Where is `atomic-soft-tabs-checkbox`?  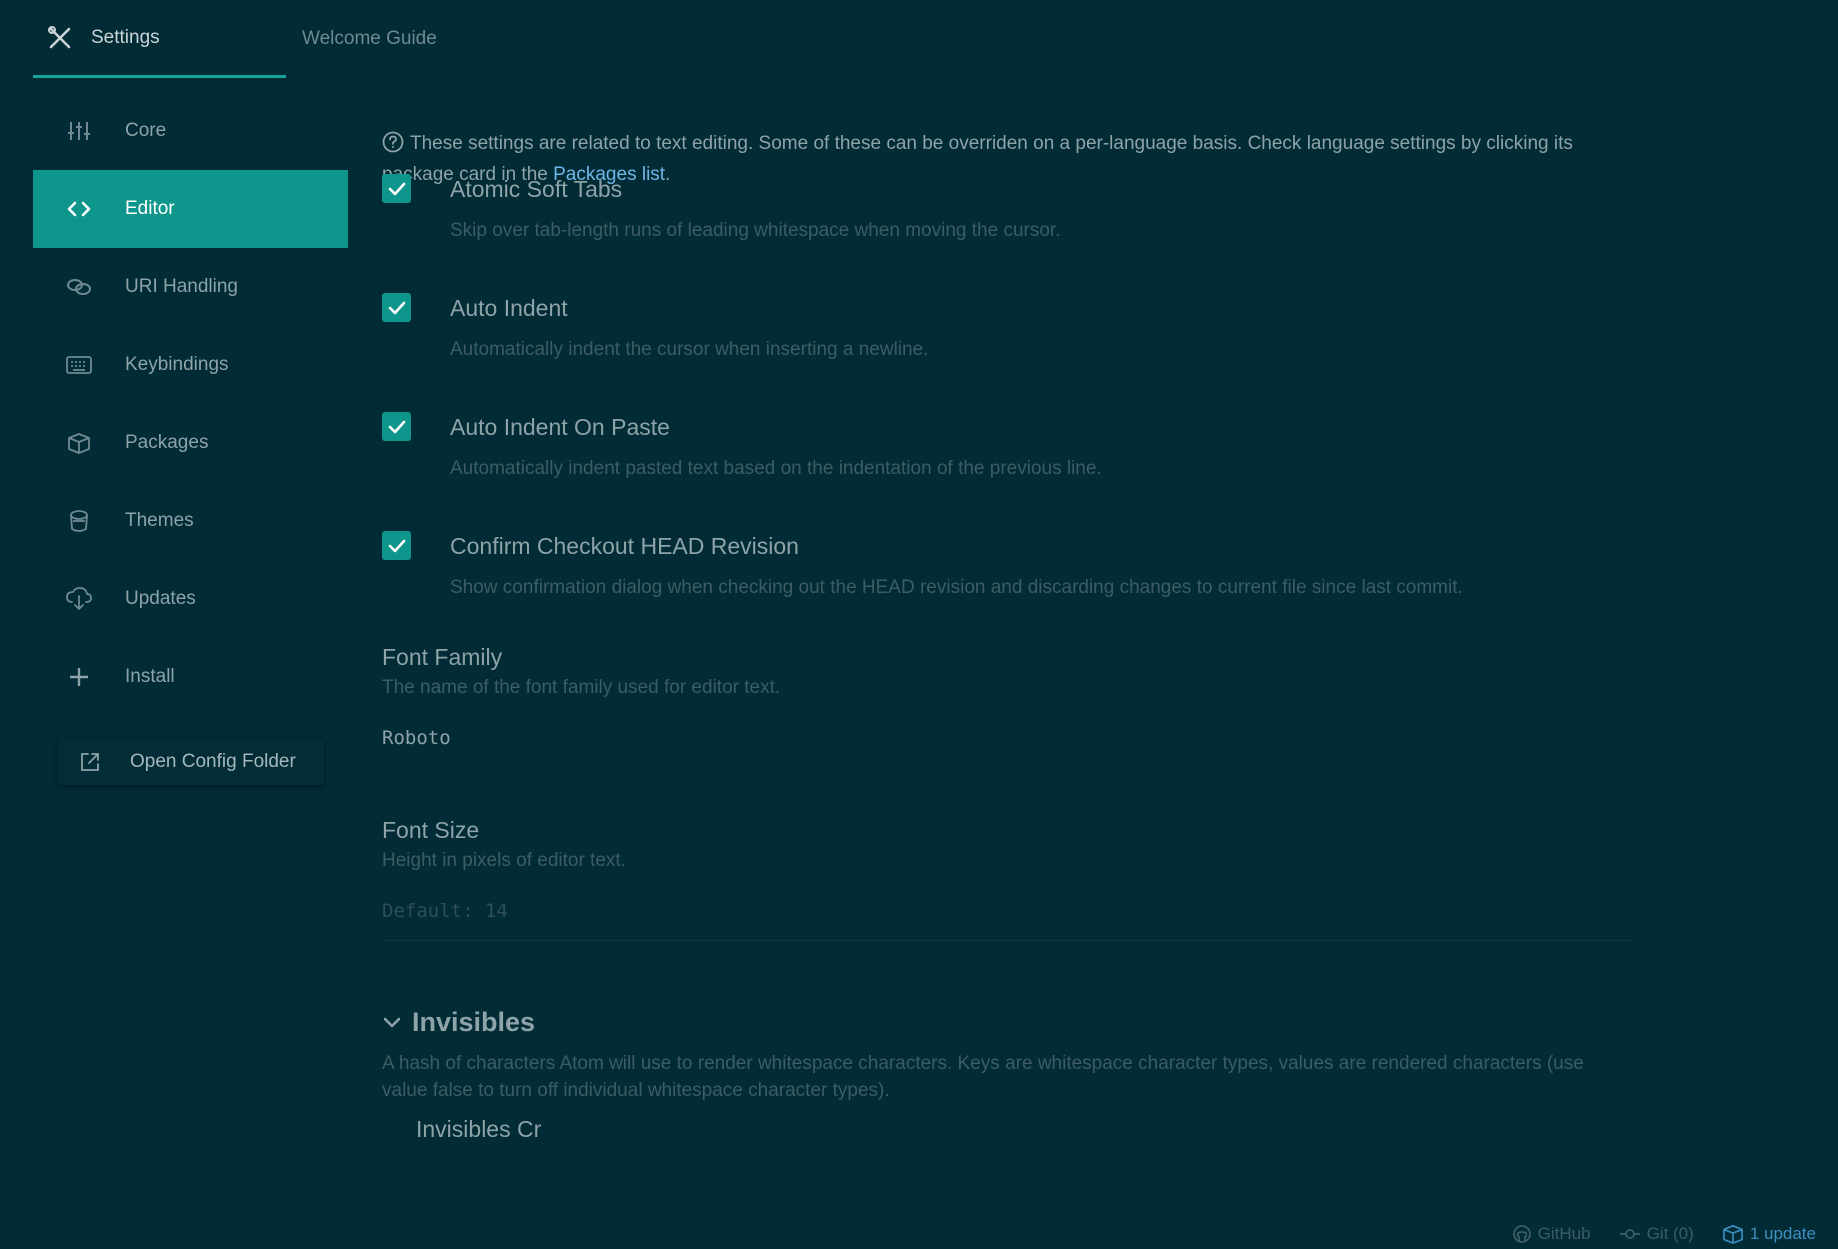 atomic-soft-tabs-checkbox is located at coordinates (396, 188).